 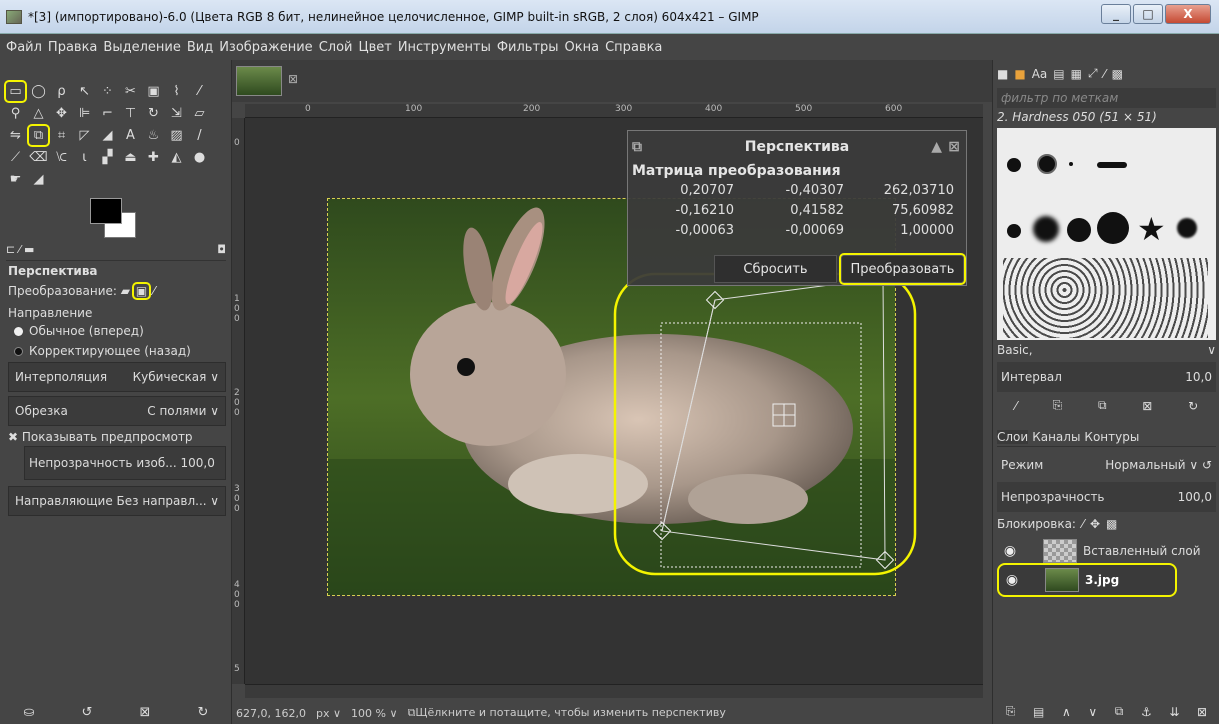 I want to click on paths-tool-icon: ⌇, so click(x=176, y=91).